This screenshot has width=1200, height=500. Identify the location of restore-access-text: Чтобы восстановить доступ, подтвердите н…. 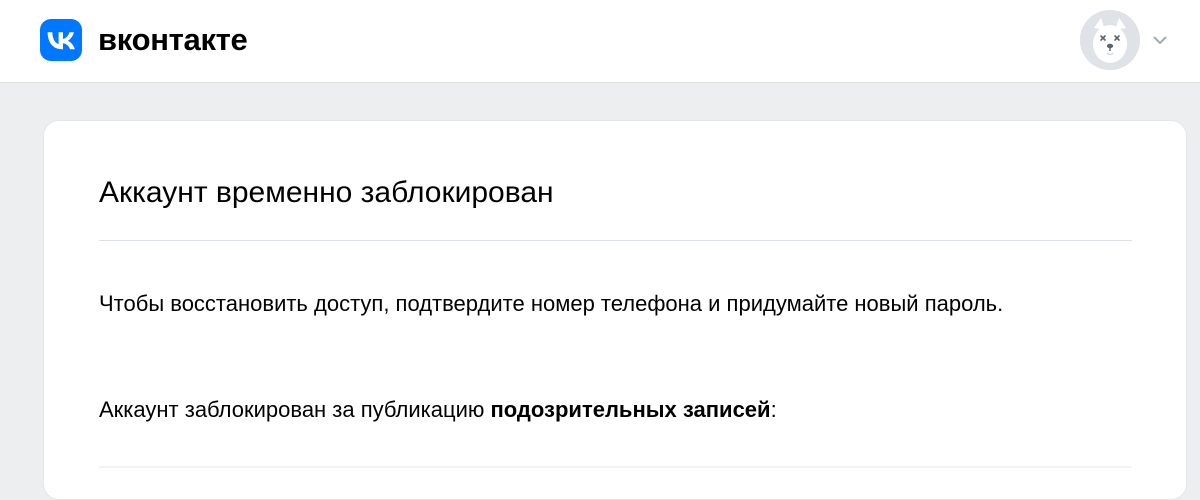
(551, 303).